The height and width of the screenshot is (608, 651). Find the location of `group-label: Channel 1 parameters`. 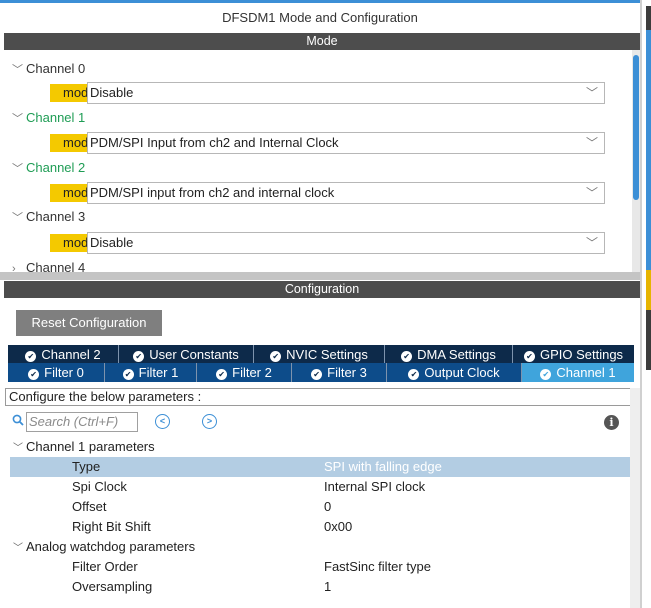

group-label: Channel 1 parameters is located at coordinates (90, 446).